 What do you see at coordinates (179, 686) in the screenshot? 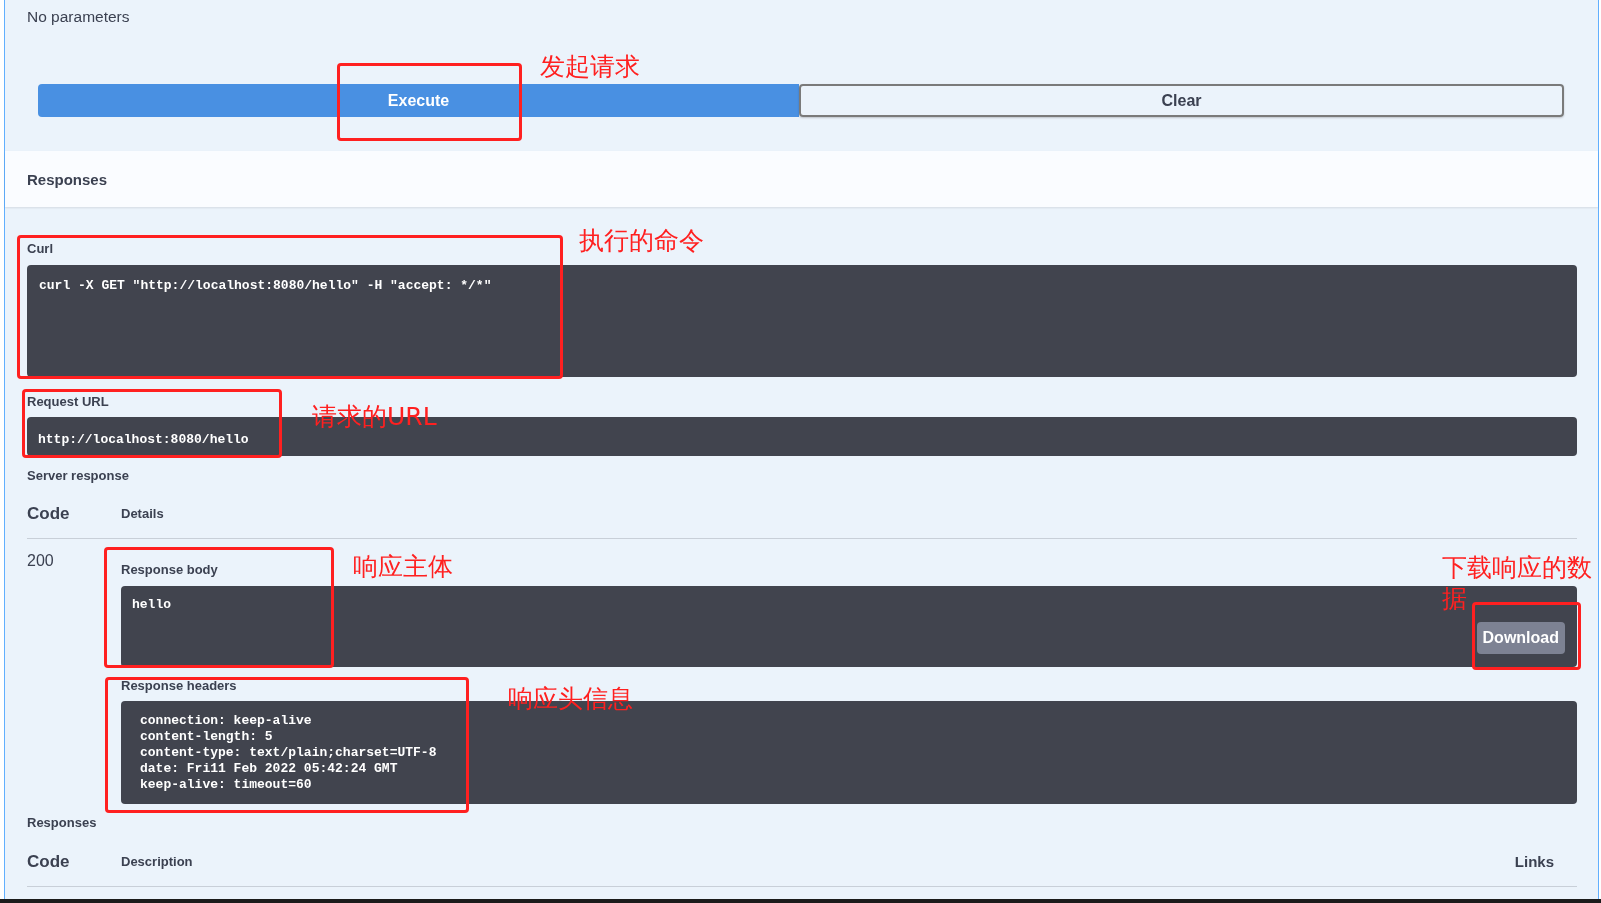
I see `response-headers-label: Response headers` at bounding box center [179, 686].